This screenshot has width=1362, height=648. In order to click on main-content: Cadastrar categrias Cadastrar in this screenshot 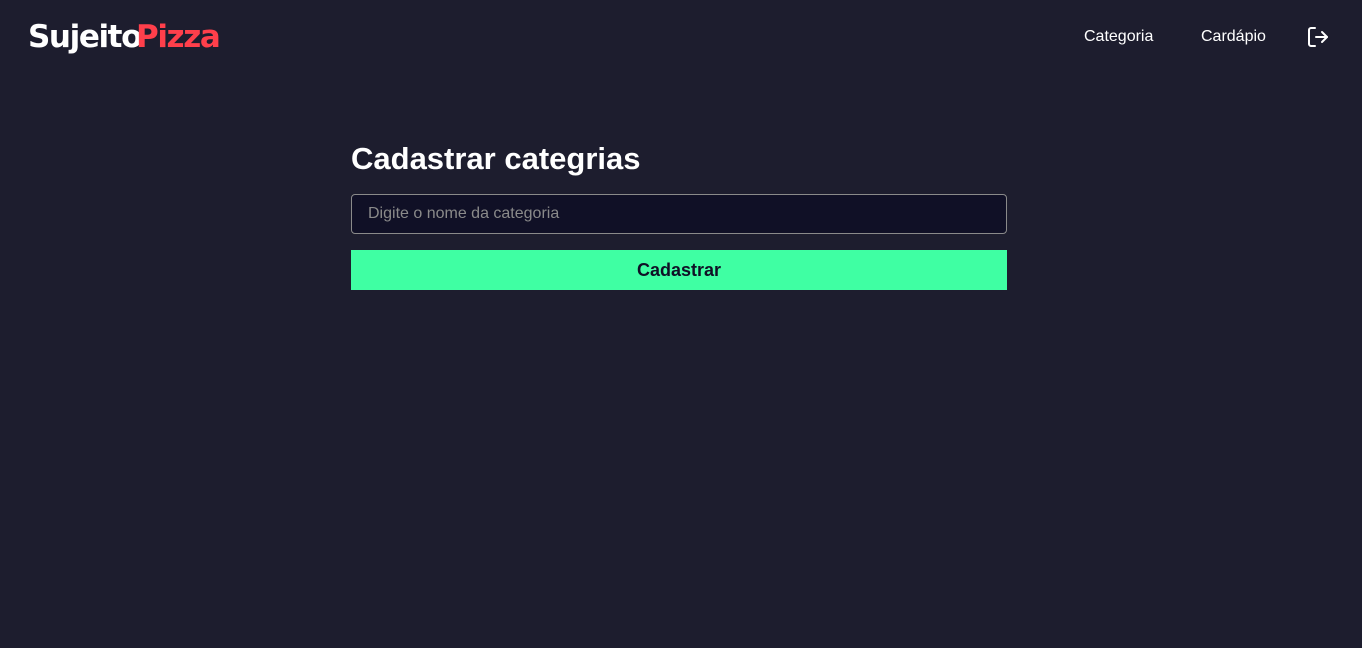, I will do `click(679, 214)`.